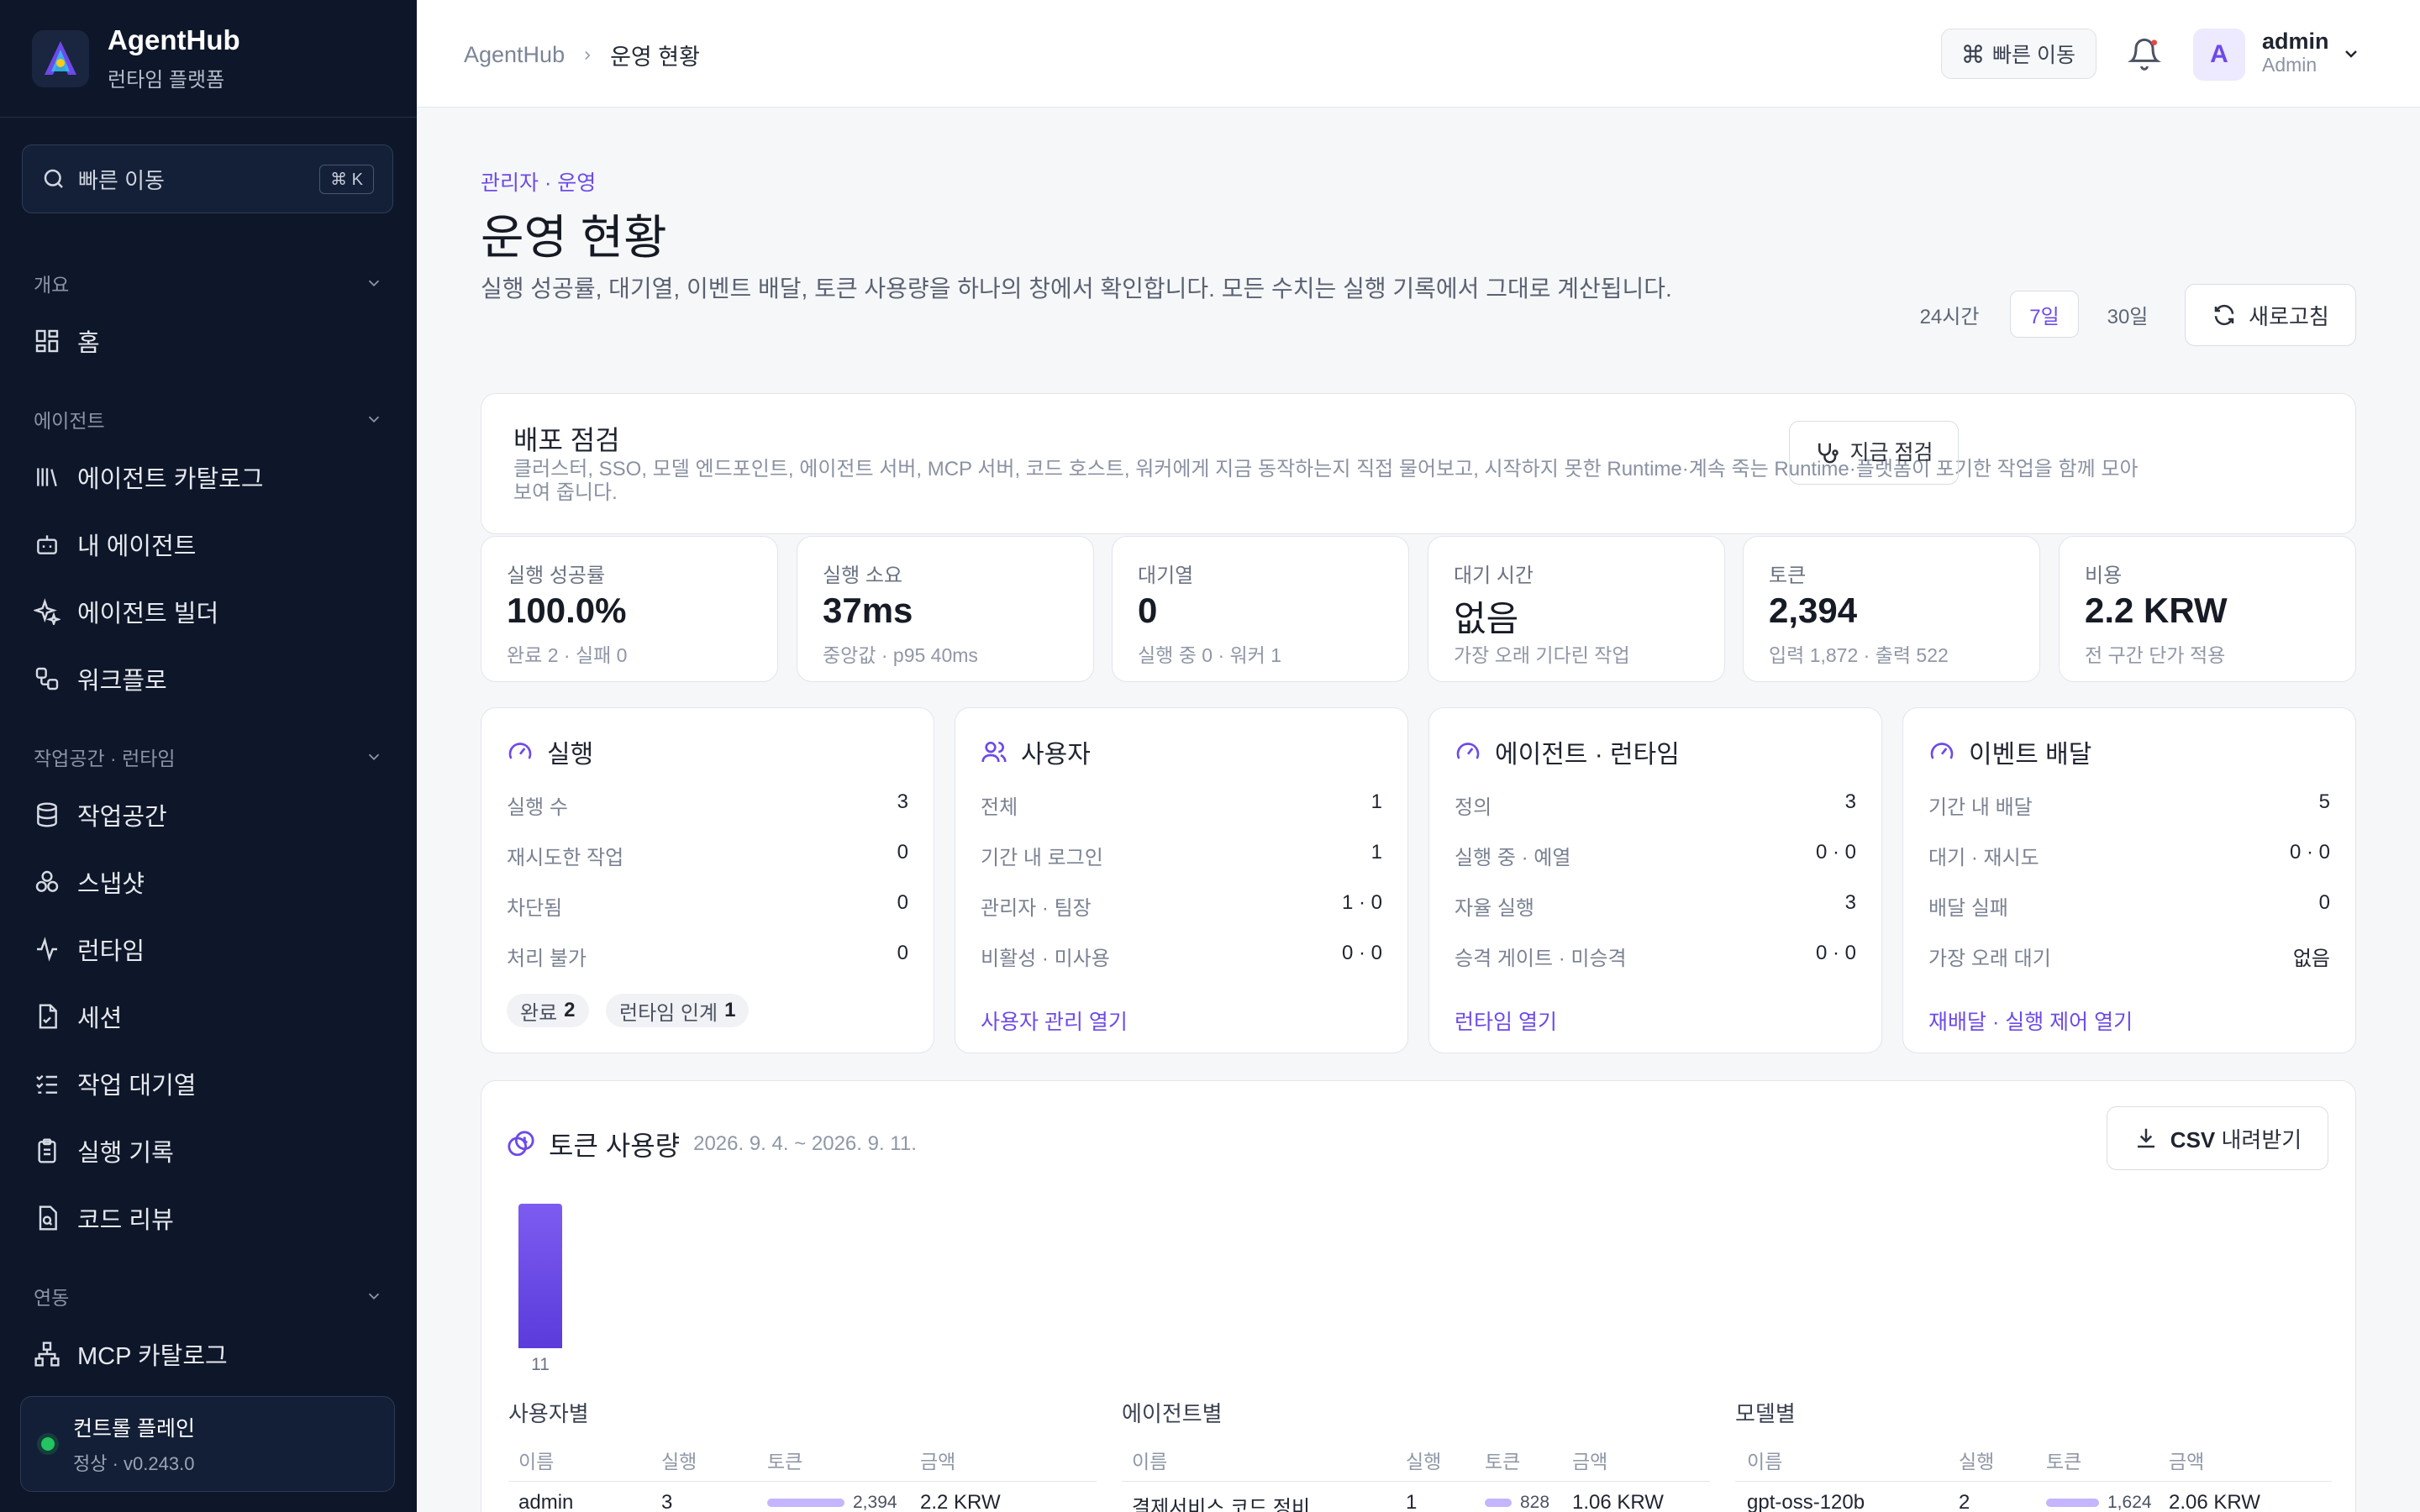 Image resolution: width=2420 pixels, height=1512 pixels. What do you see at coordinates (47, 1354) in the screenshot?
I see `network-icon` at bounding box center [47, 1354].